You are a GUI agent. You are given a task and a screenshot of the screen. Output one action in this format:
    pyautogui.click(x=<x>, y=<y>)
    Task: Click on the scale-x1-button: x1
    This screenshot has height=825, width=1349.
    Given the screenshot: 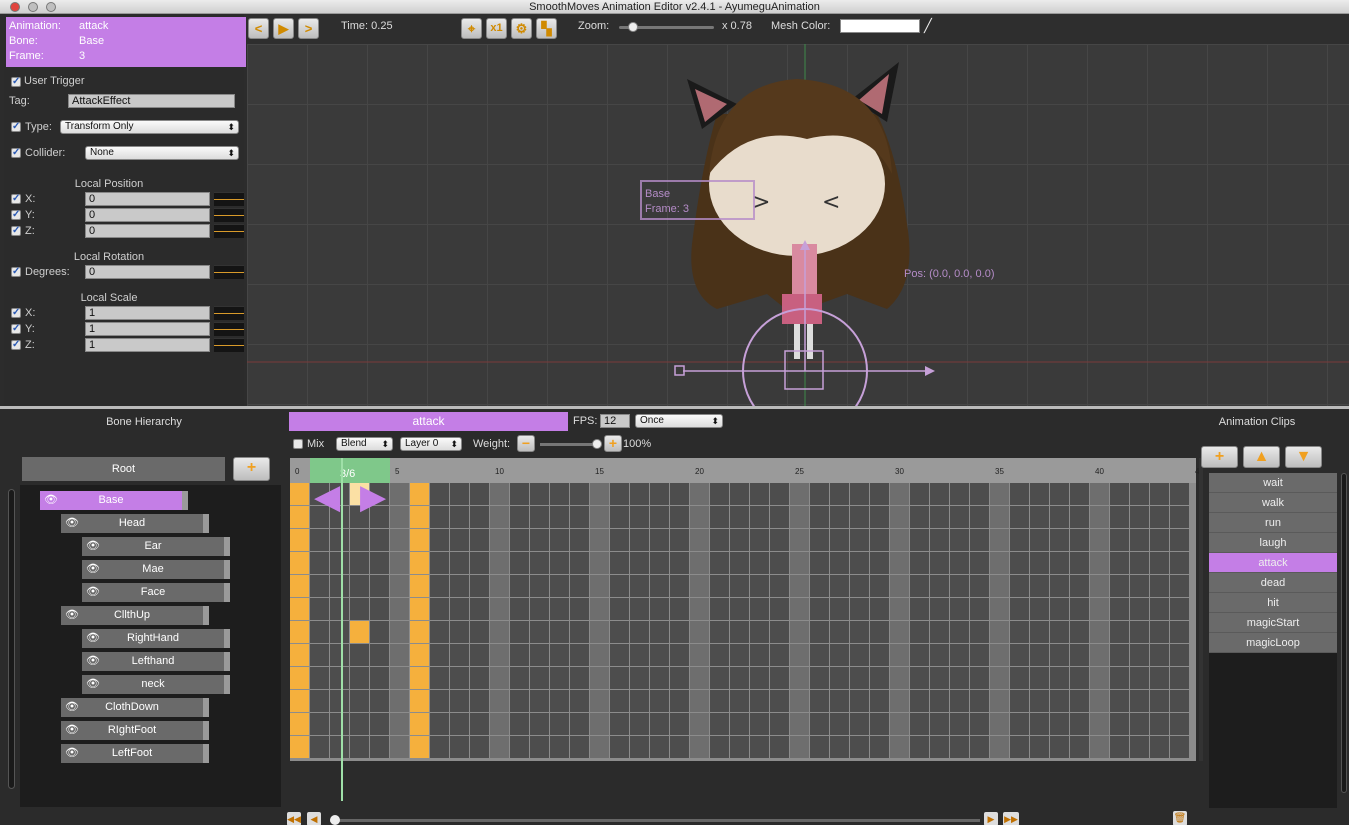 What is the action you would take?
    pyautogui.click(x=496, y=28)
    